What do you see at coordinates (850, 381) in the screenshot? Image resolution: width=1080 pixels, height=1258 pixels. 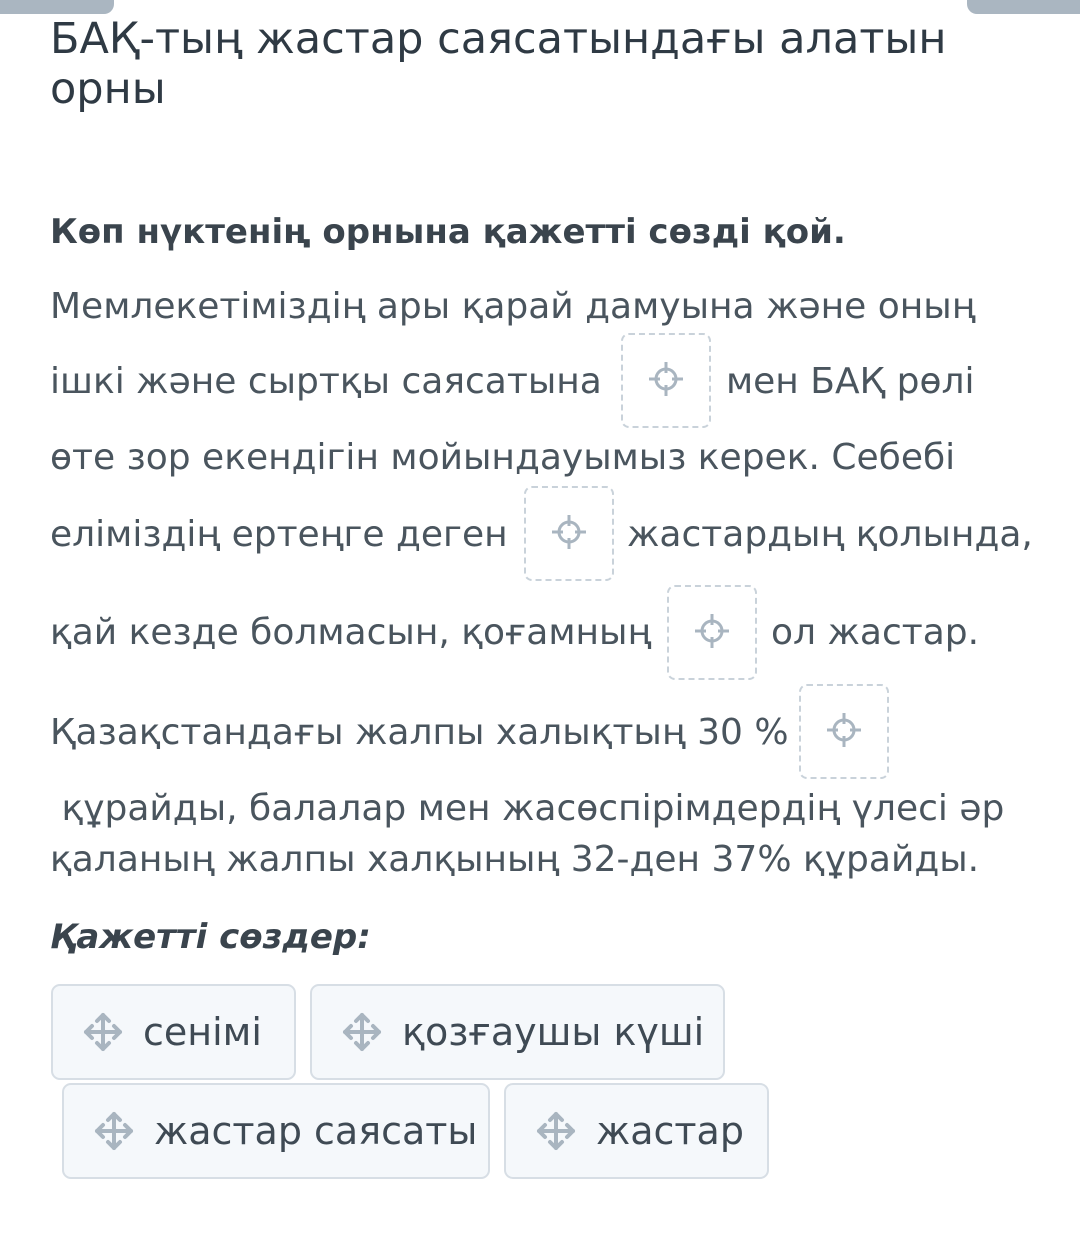 I see `exercise-text-line: мен БАҚ рөлі` at bounding box center [850, 381].